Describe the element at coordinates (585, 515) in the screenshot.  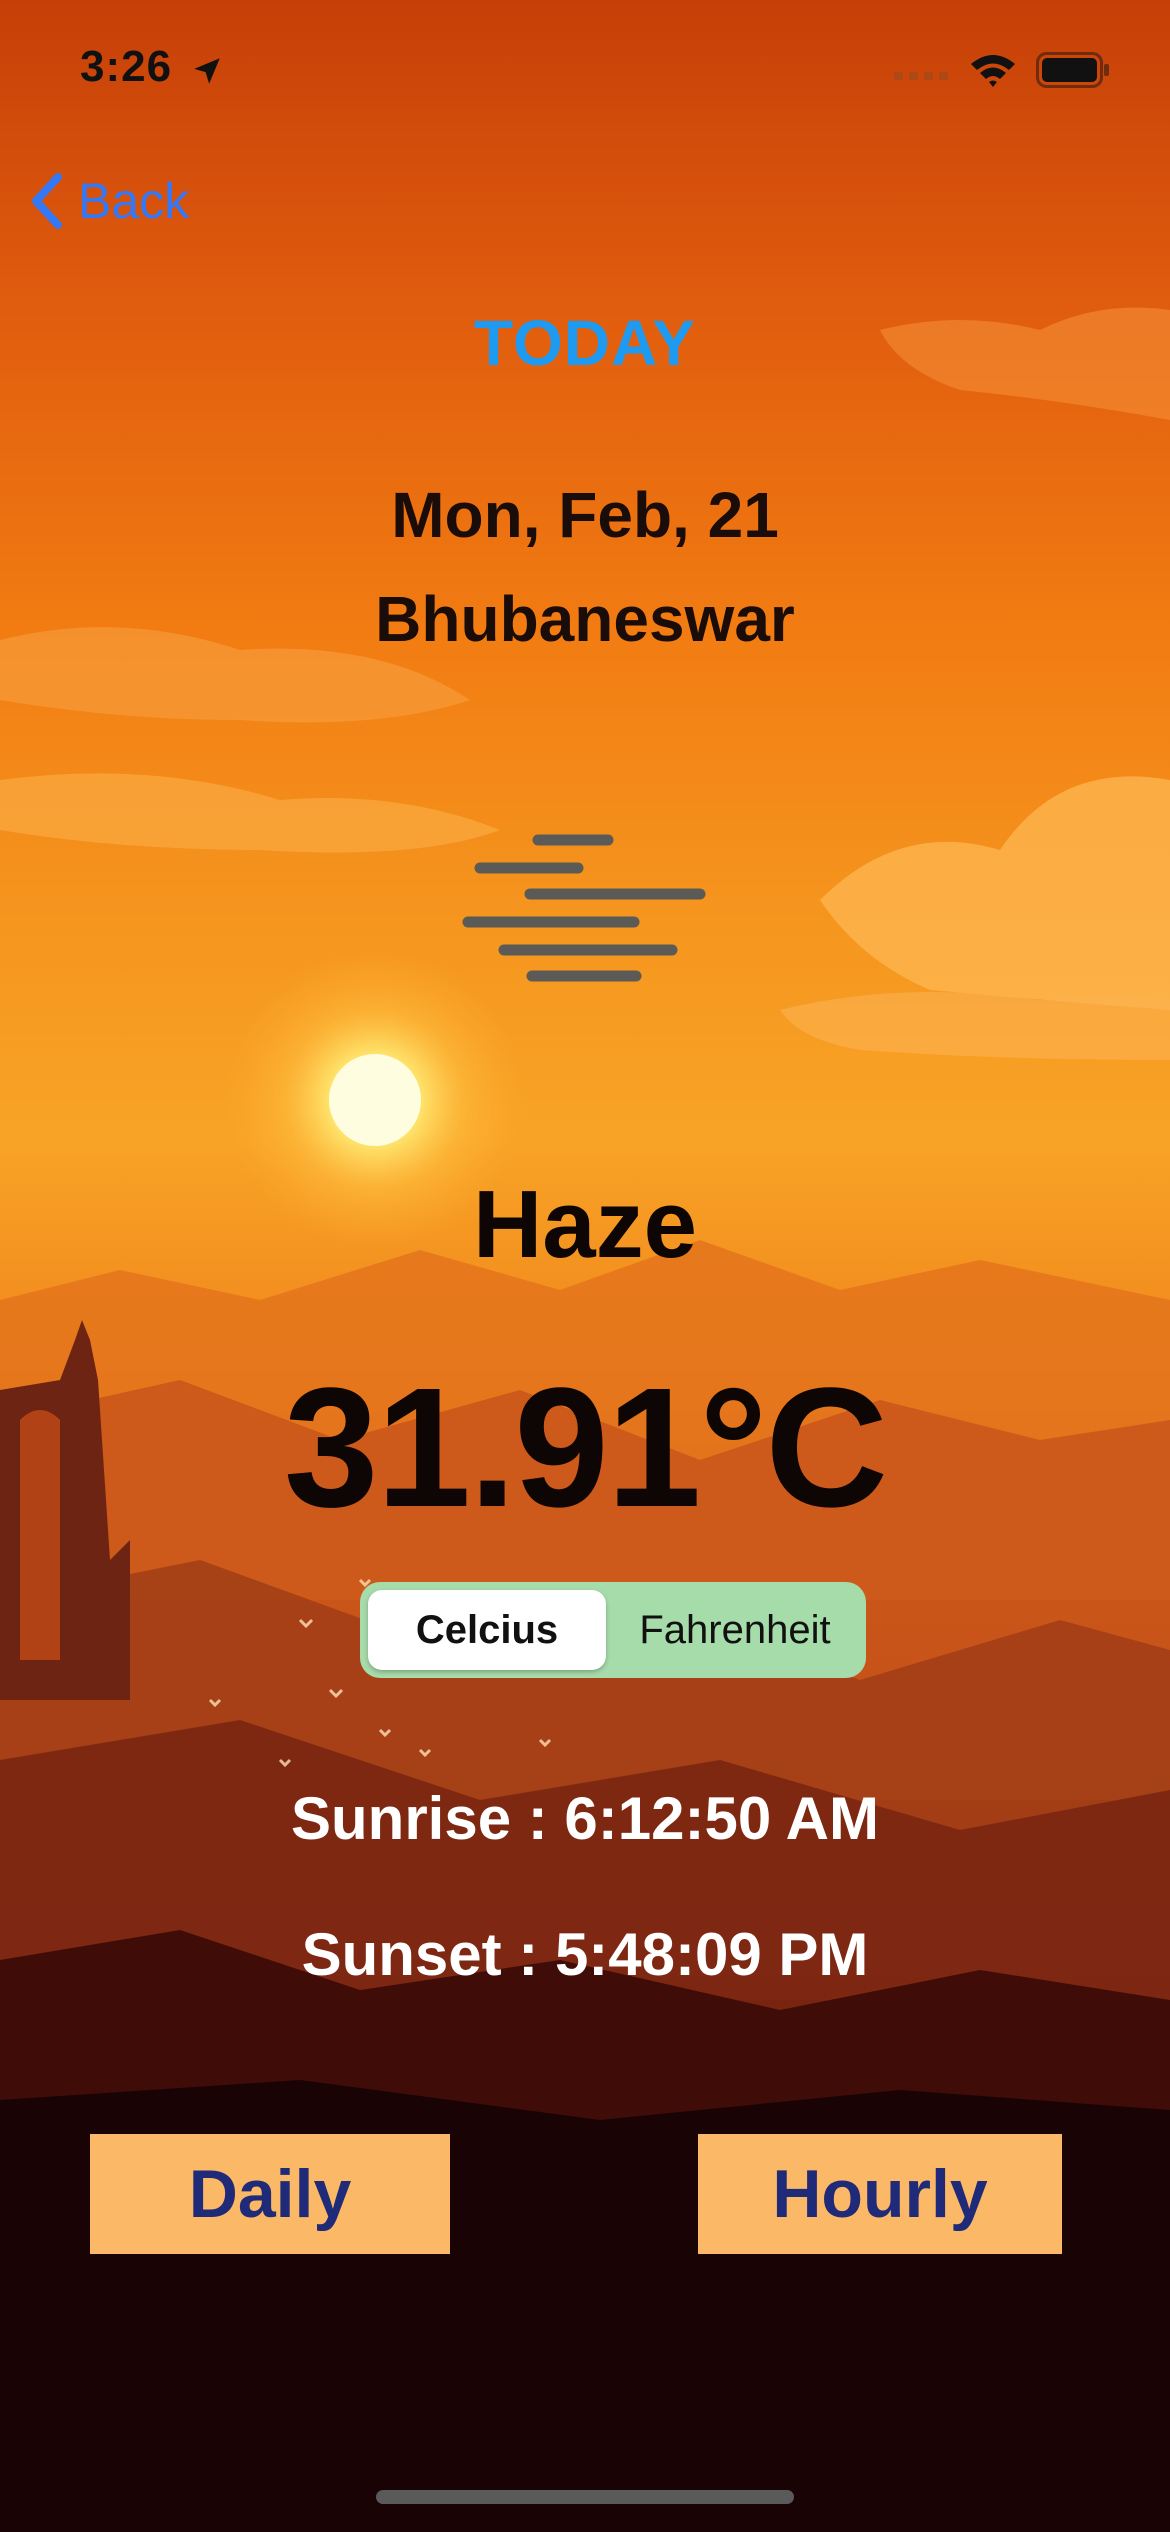
I see `date-label: Mon, Feb, 21` at that location.